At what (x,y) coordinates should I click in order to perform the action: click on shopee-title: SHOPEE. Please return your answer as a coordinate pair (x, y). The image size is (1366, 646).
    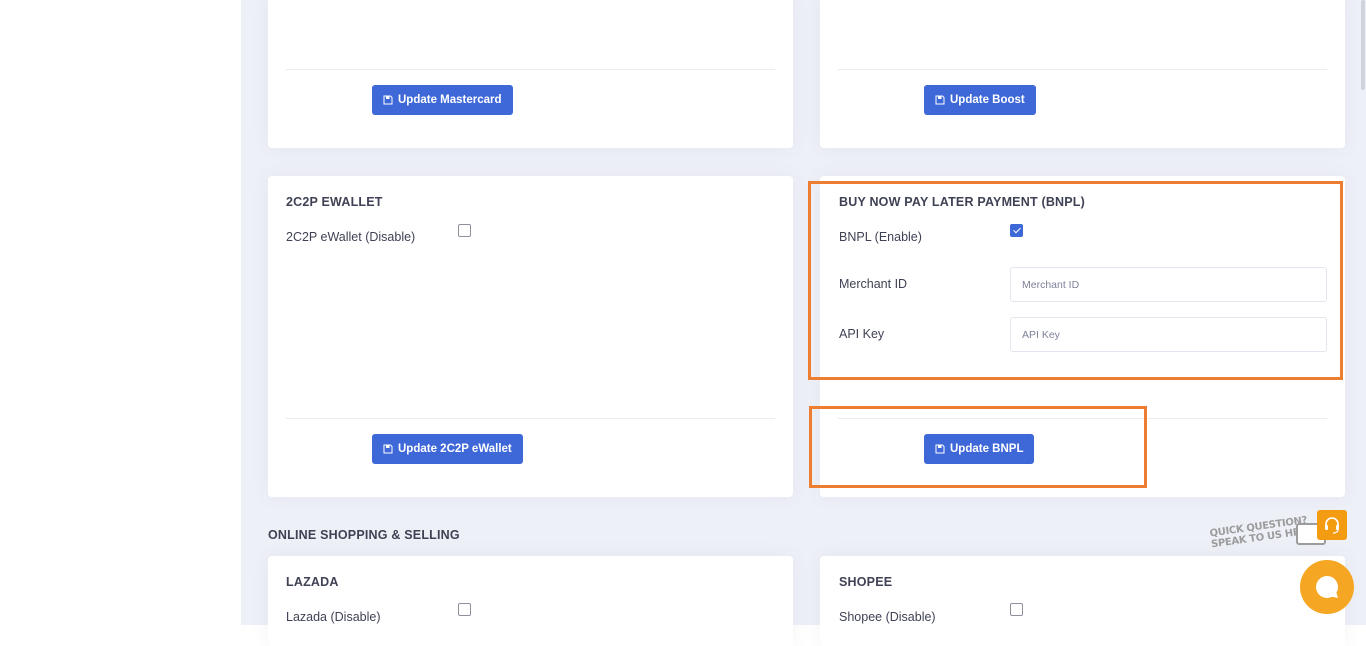
    Looking at the image, I should click on (866, 582).